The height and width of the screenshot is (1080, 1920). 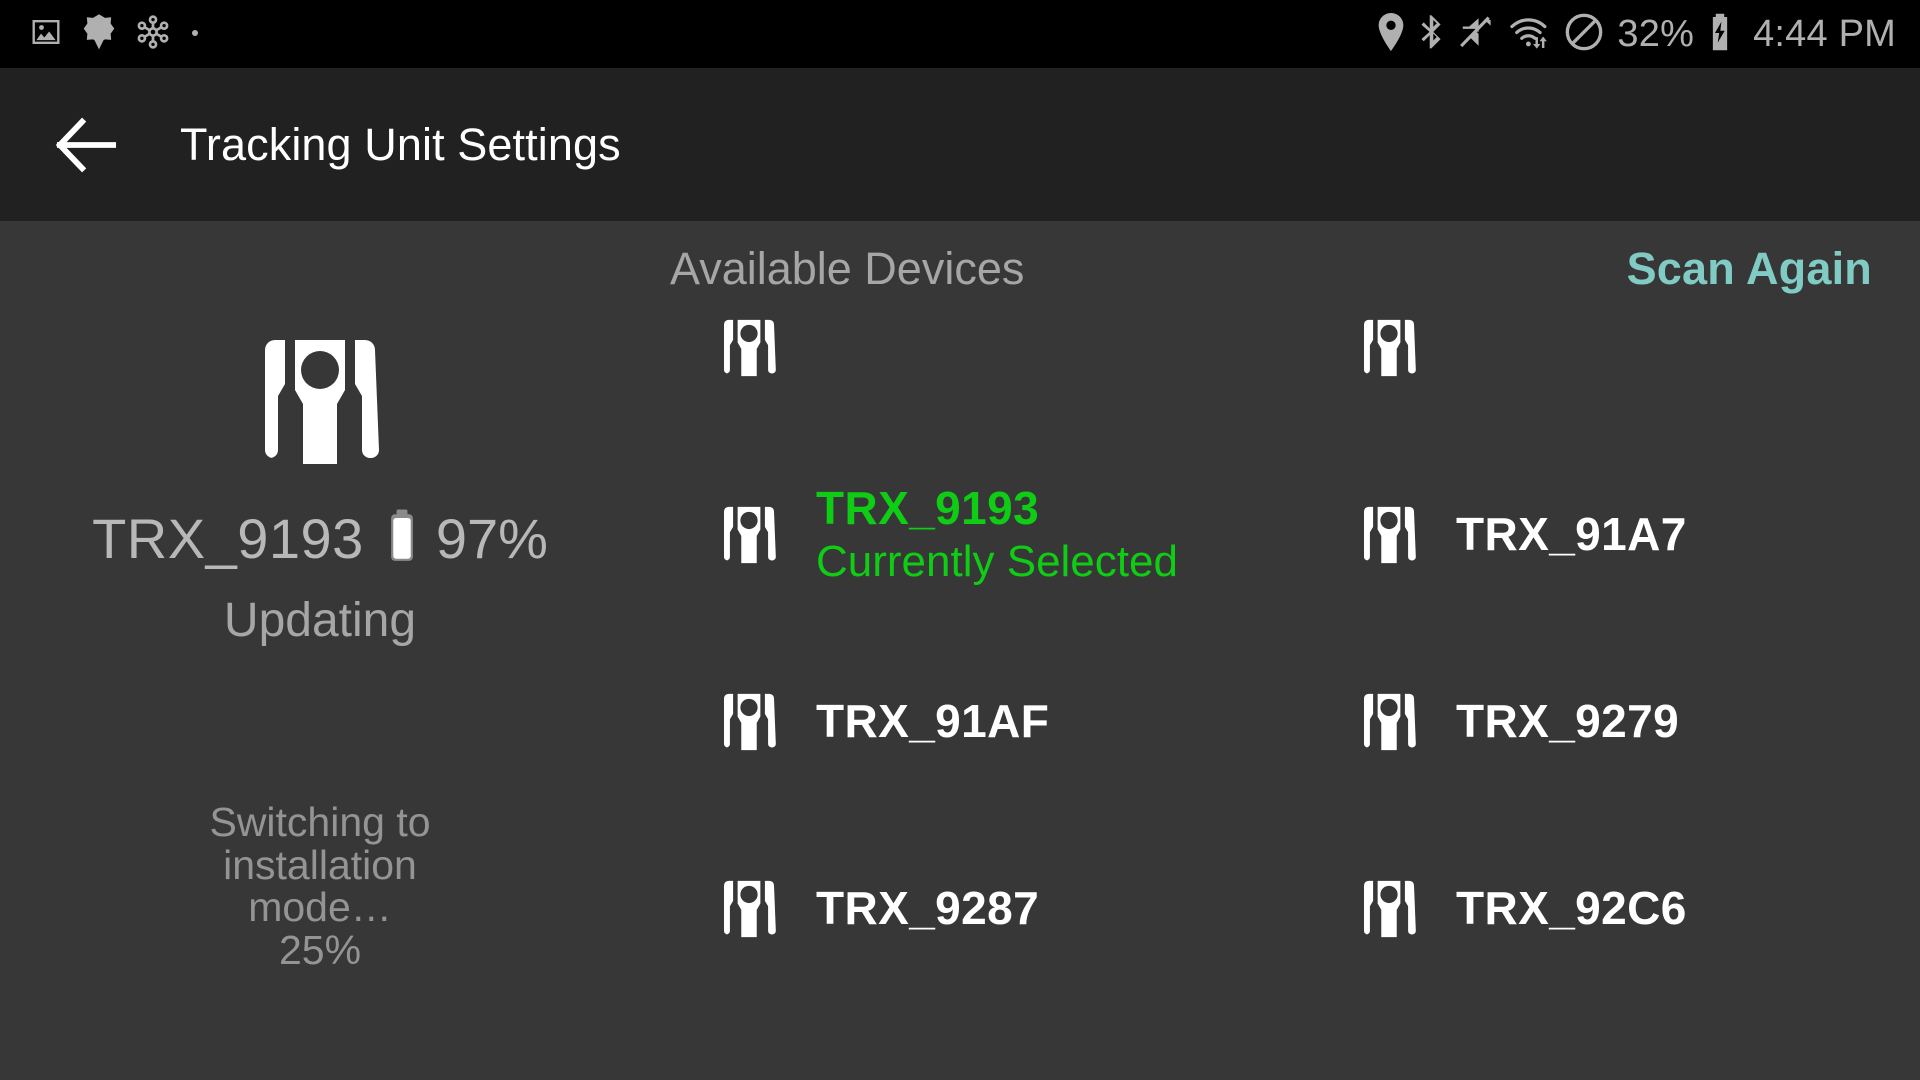 What do you see at coordinates (1720, 34) in the screenshot?
I see `battery-charging-icon` at bounding box center [1720, 34].